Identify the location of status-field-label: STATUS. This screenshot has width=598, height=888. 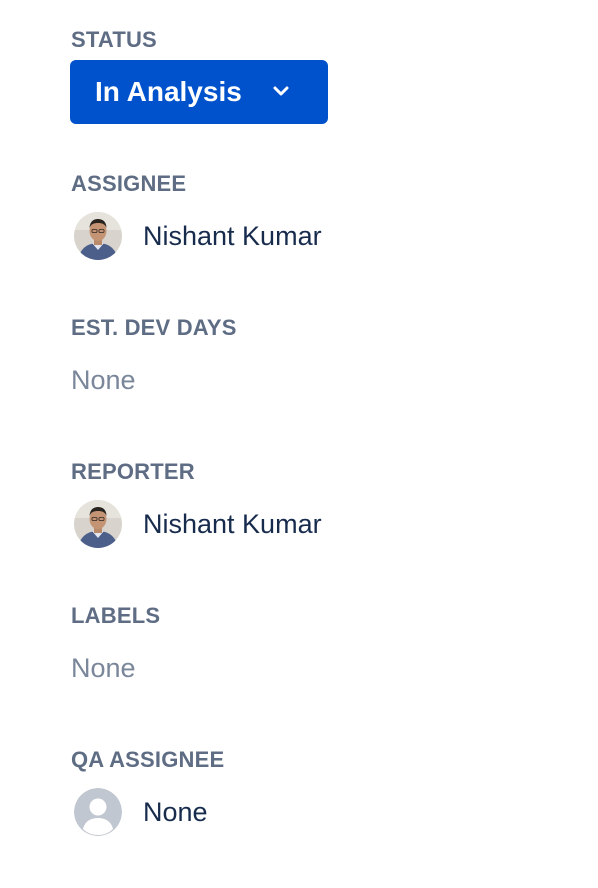
(114, 39).